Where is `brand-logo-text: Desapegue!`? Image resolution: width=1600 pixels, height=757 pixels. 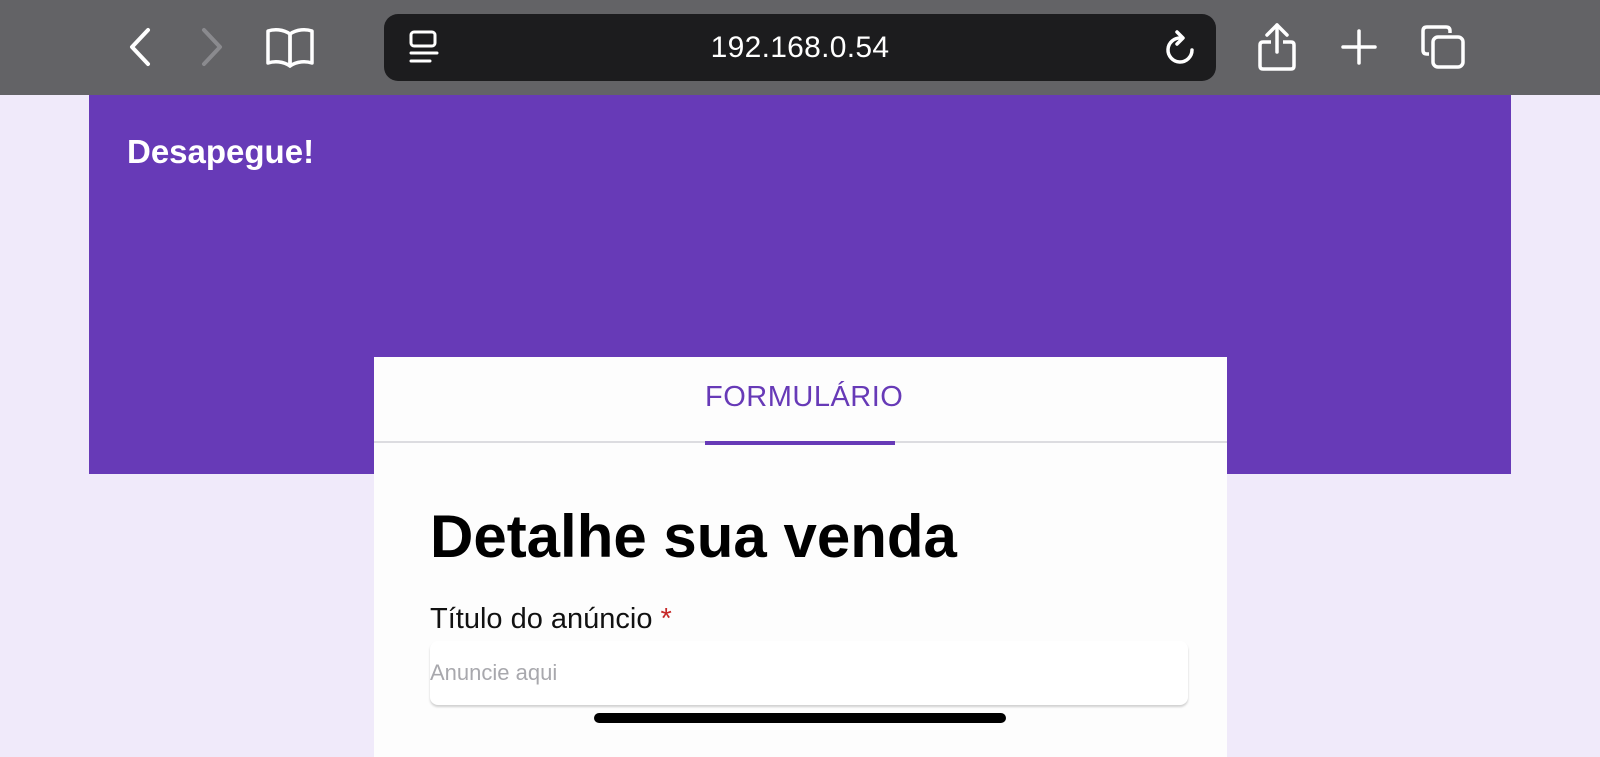 brand-logo-text: Desapegue! is located at coordinates (220, 152).